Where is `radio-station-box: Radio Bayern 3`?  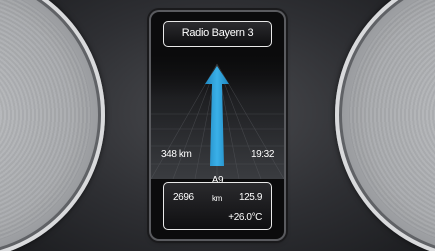
radio-station-box: Radio Bayern 3 is located at coordinates (217, 34).